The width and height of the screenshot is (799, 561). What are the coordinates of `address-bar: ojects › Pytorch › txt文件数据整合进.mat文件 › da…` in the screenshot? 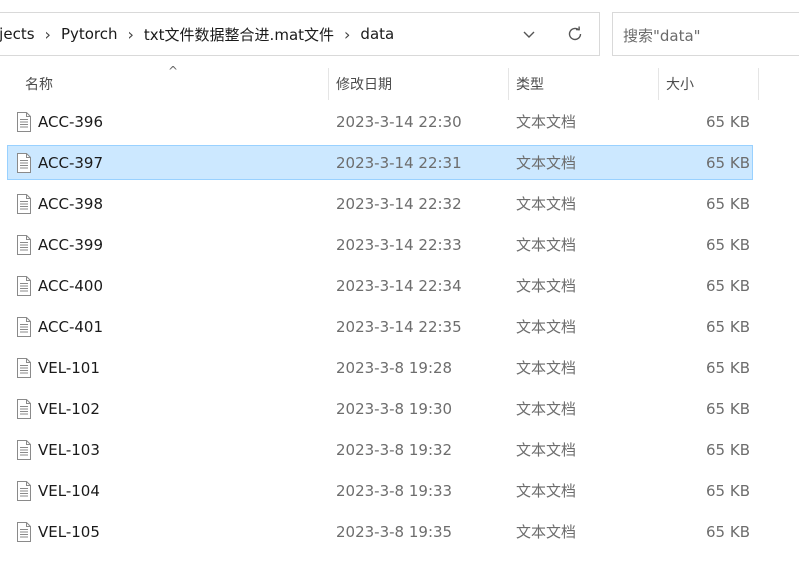 It's located at (300, 34).